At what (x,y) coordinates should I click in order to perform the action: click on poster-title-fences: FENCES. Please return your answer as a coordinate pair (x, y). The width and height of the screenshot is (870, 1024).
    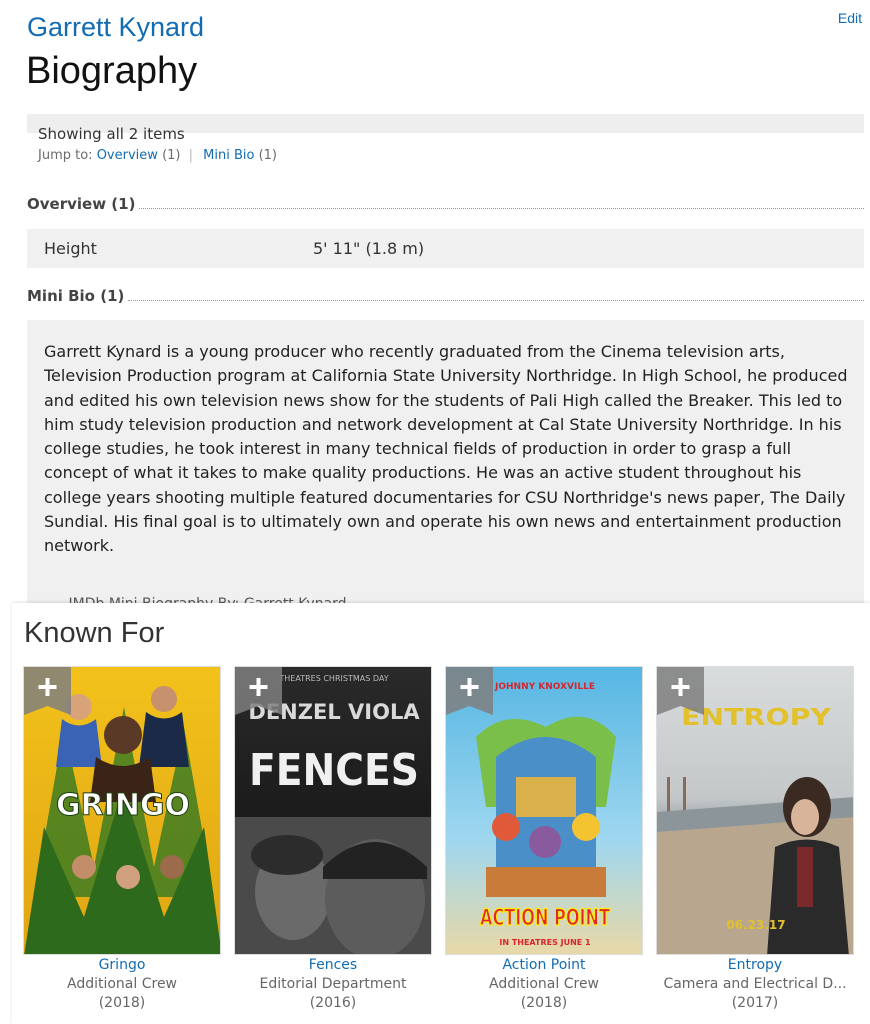
    Looking at the image, I should click on (334, 770).